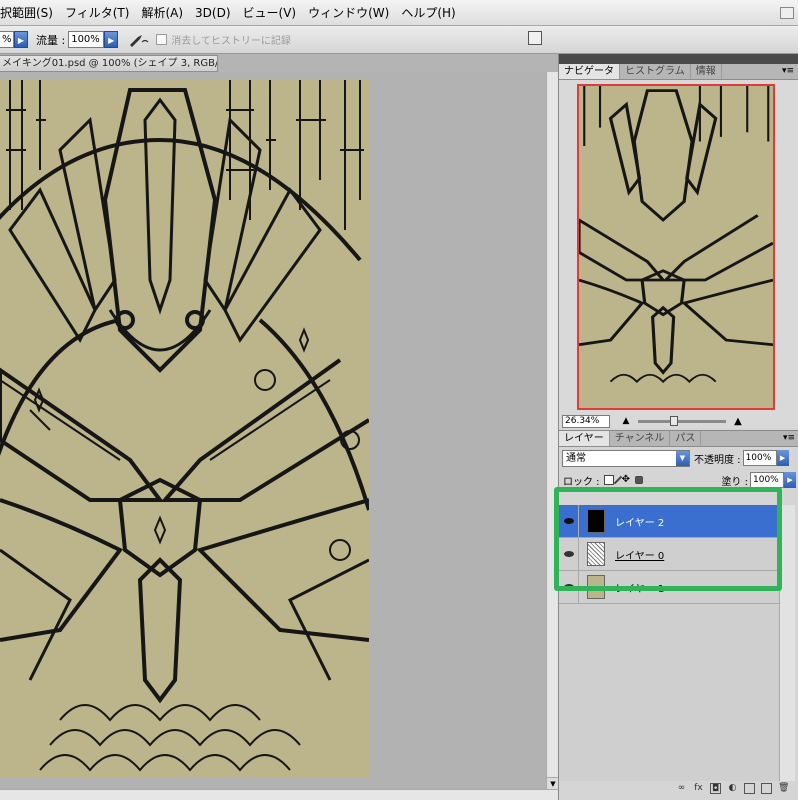 The width and height of the screenshot is (798, 800). What do you see at coordinates (586, 421) in the screenshot?
I see `zoom-input: 26.34%` at bounding box center [586, 421].